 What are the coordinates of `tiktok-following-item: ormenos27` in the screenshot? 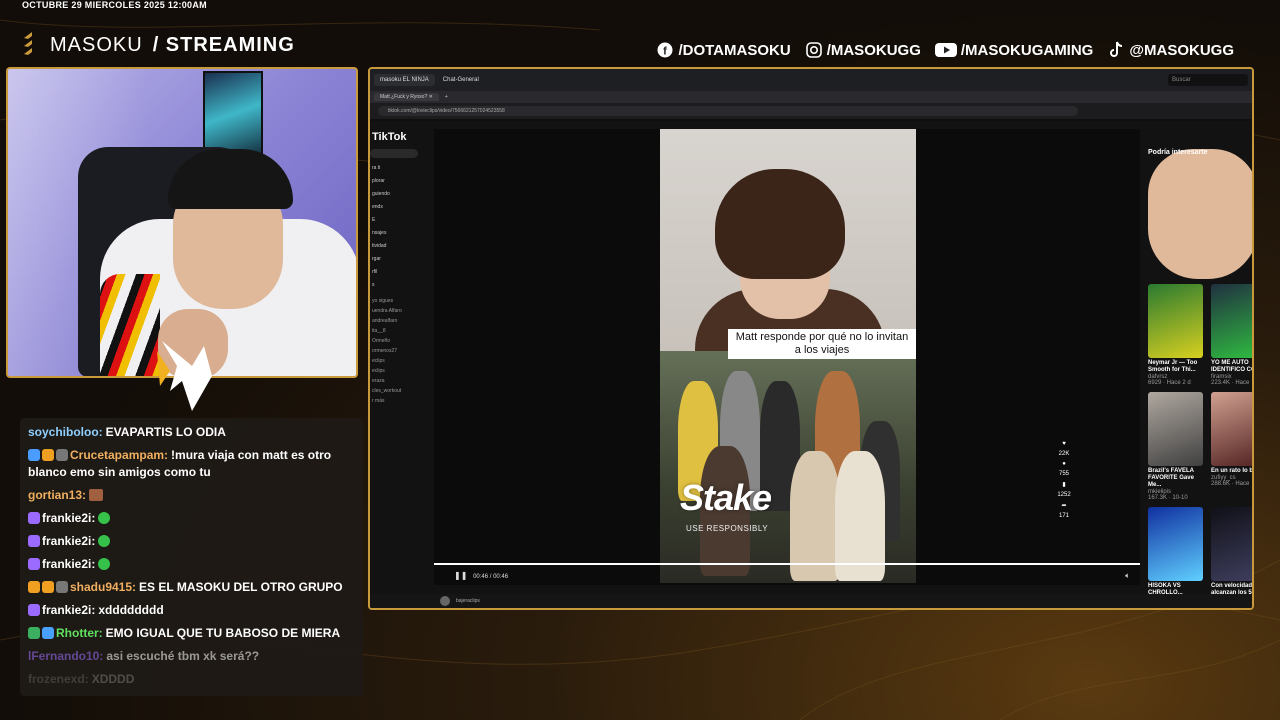 It's located at (398, 351).